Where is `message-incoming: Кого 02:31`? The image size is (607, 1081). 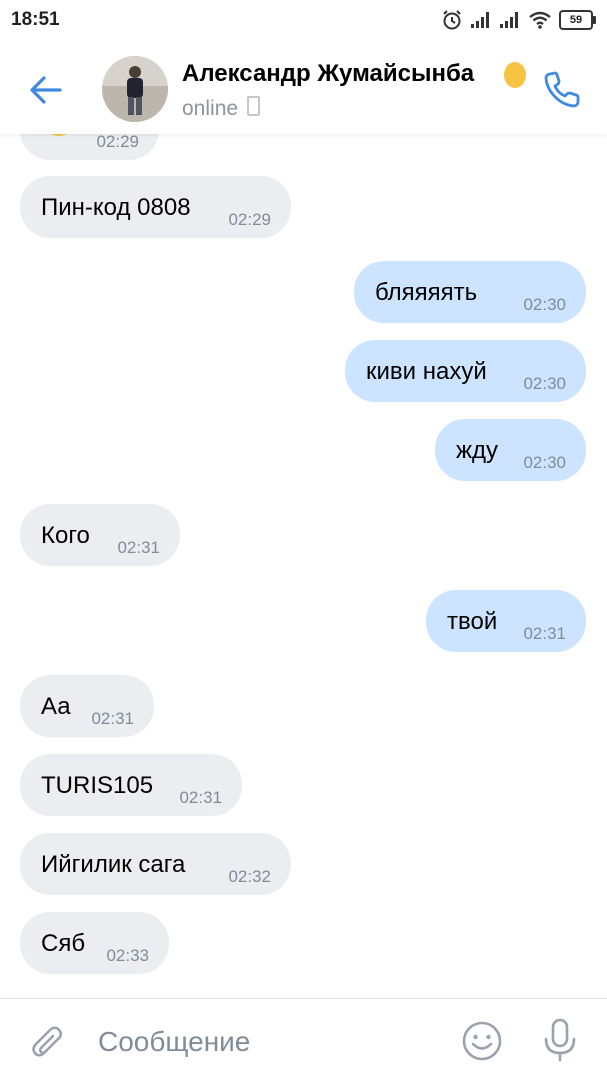 message-incoming: Кого 02:31 is located at coordinates (100, 535).